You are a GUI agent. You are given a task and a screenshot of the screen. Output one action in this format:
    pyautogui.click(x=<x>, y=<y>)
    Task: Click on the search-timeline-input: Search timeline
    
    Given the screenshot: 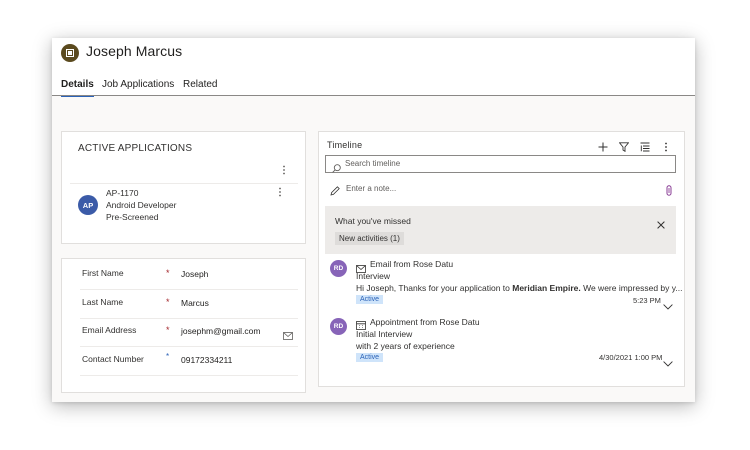 What is the action you would take?
    pyautogui.click(x=500, y=164)
    